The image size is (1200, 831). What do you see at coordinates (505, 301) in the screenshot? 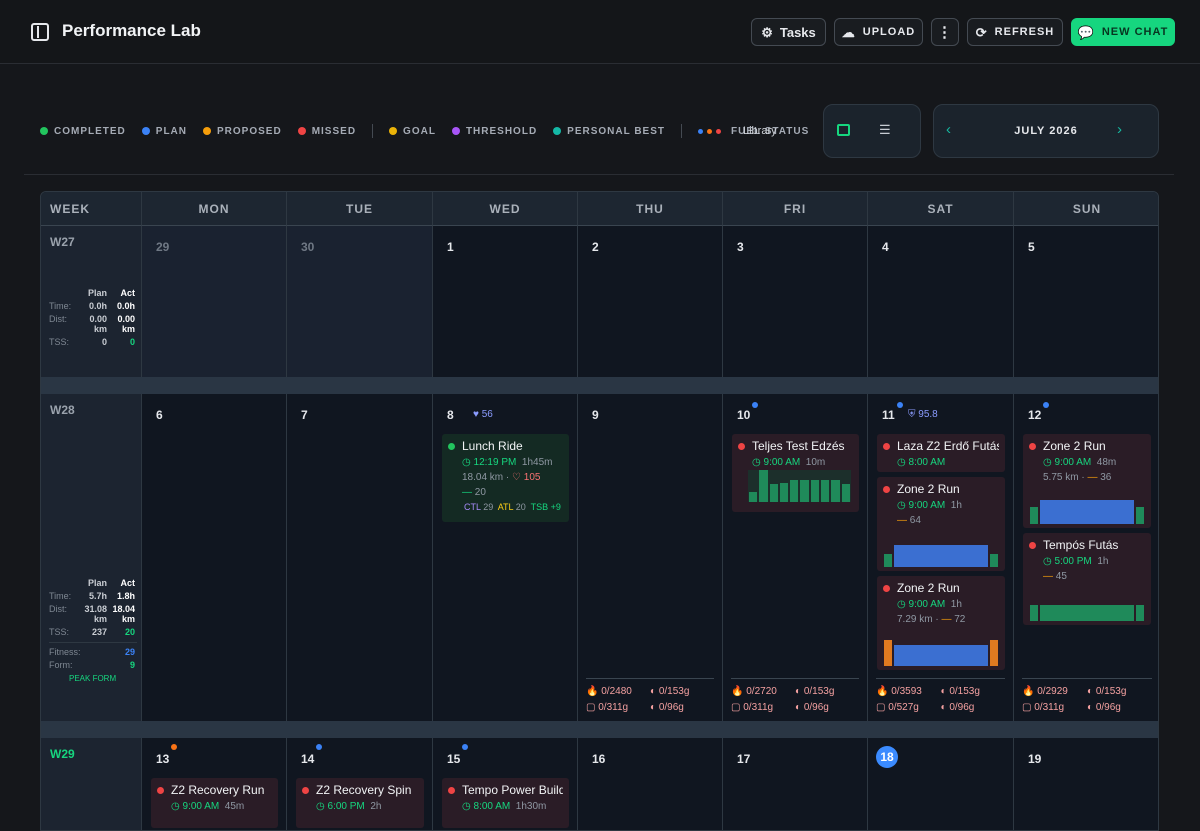
I see `day-cell: 1` at bounding box center [505, 301].